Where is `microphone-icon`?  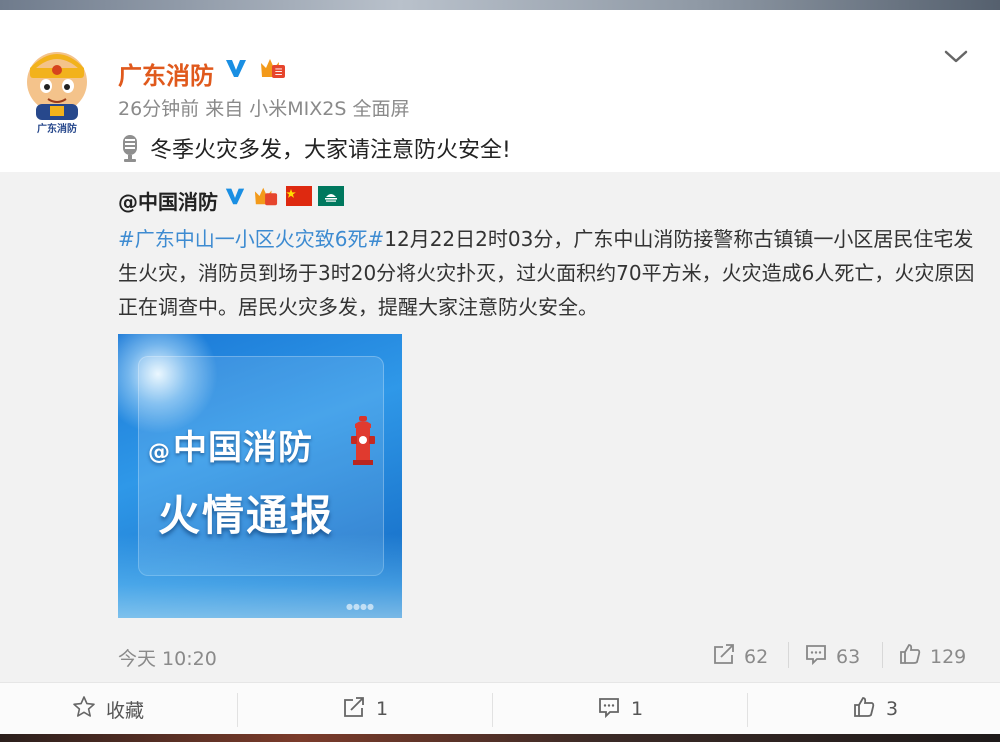
microphone-icon is located at coordinates (130, 148).